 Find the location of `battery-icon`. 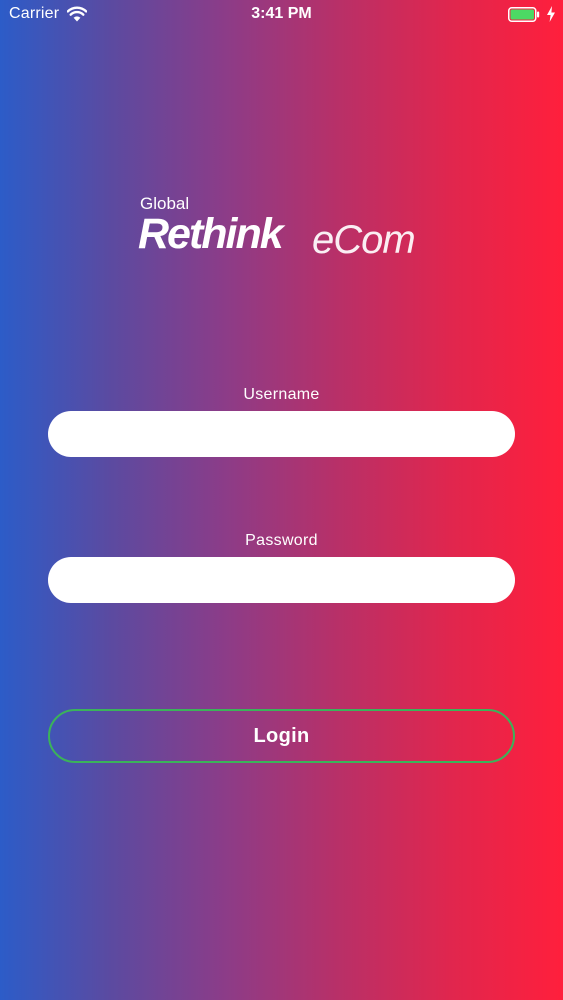

battery-icon is located at coordinates (524, 14).